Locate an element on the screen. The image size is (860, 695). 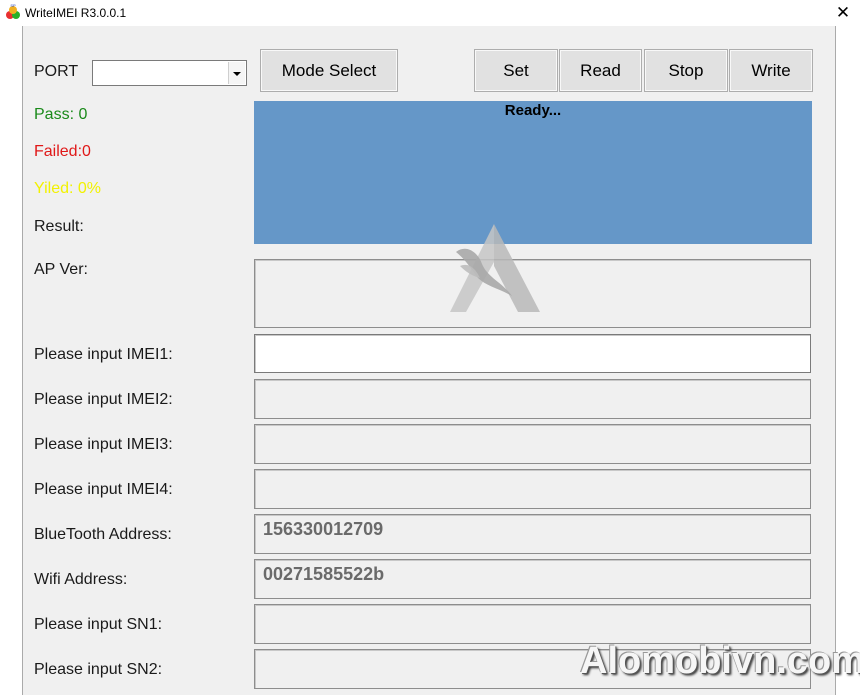
sn1-label: Please input SN1: is located at coordinates (98, 624).